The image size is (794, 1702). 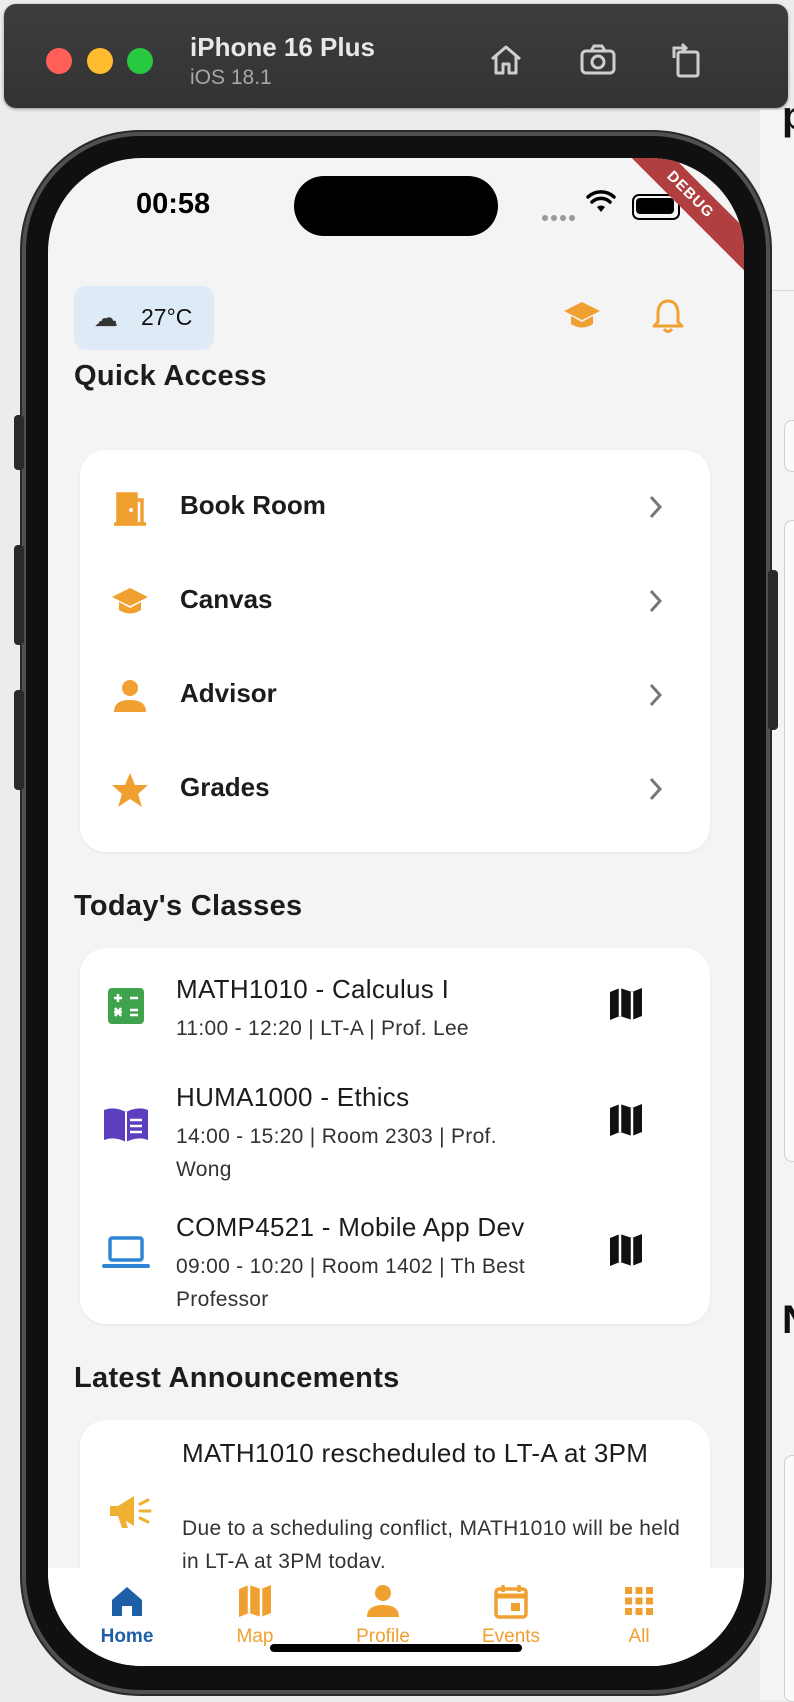 What do you see at coordinates (130, 508) in the screenshot?
I see `door-icon` at bounding box center [130, 508].